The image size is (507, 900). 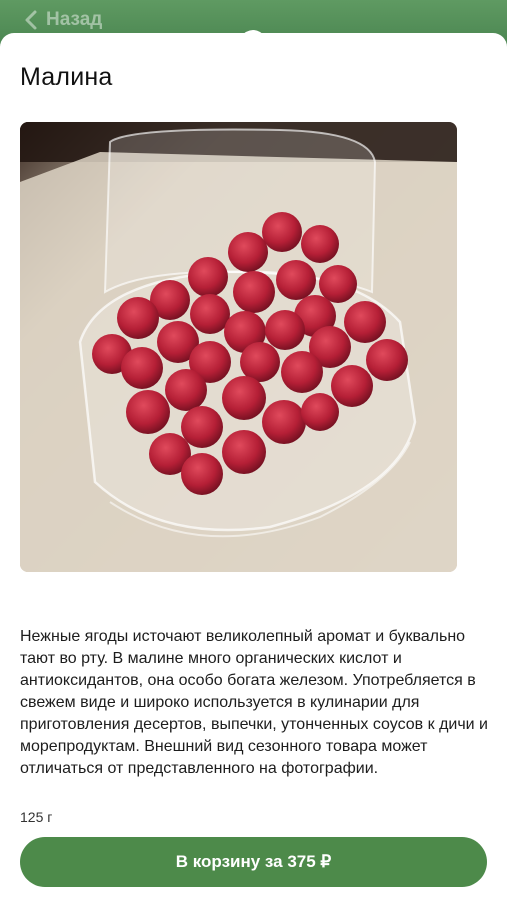 I want to click on product-weight: 125 г, so click(x=36, y=817).